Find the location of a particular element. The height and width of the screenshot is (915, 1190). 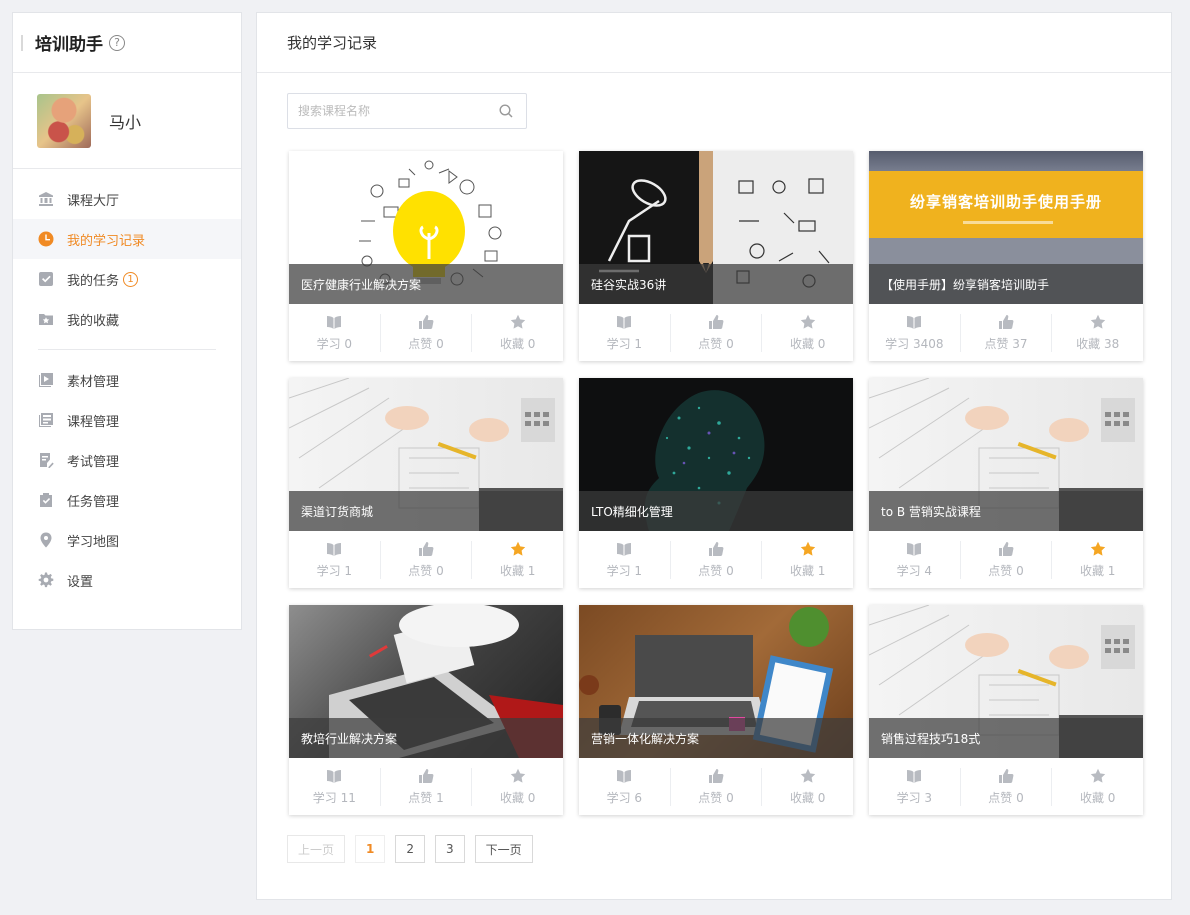

course-stats: 学习 1 点赞 0 收藏 1 is located at coordinates (716, 559).